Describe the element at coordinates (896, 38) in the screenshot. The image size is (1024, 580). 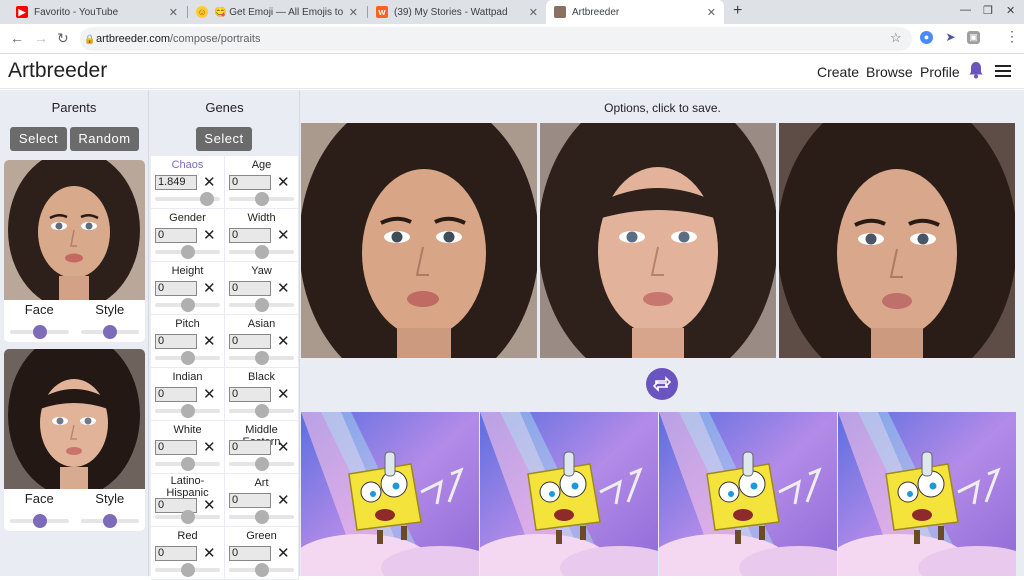
I see `bookmark-star-icon: ☆` at that location.